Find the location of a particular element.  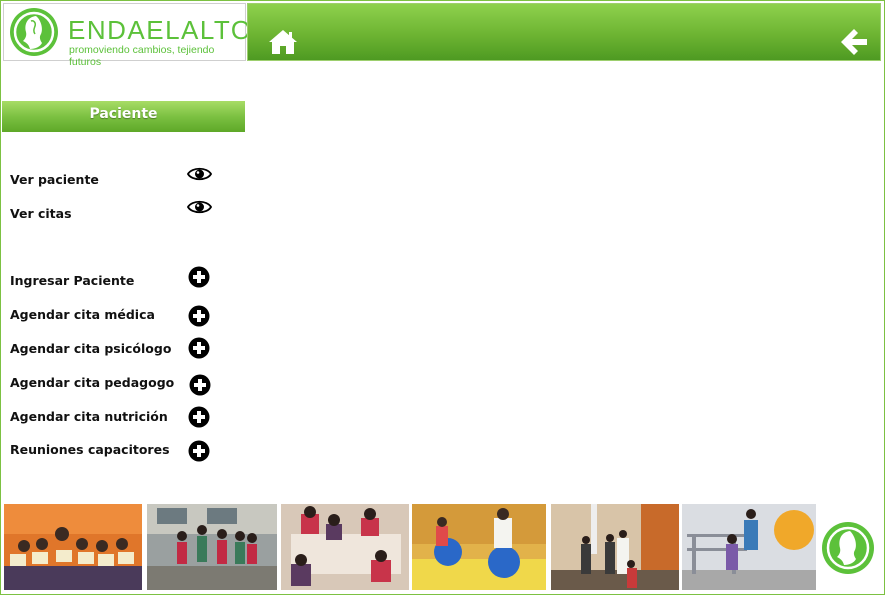

section-header-paciente: Paciente is located at coordinates (123, 116).